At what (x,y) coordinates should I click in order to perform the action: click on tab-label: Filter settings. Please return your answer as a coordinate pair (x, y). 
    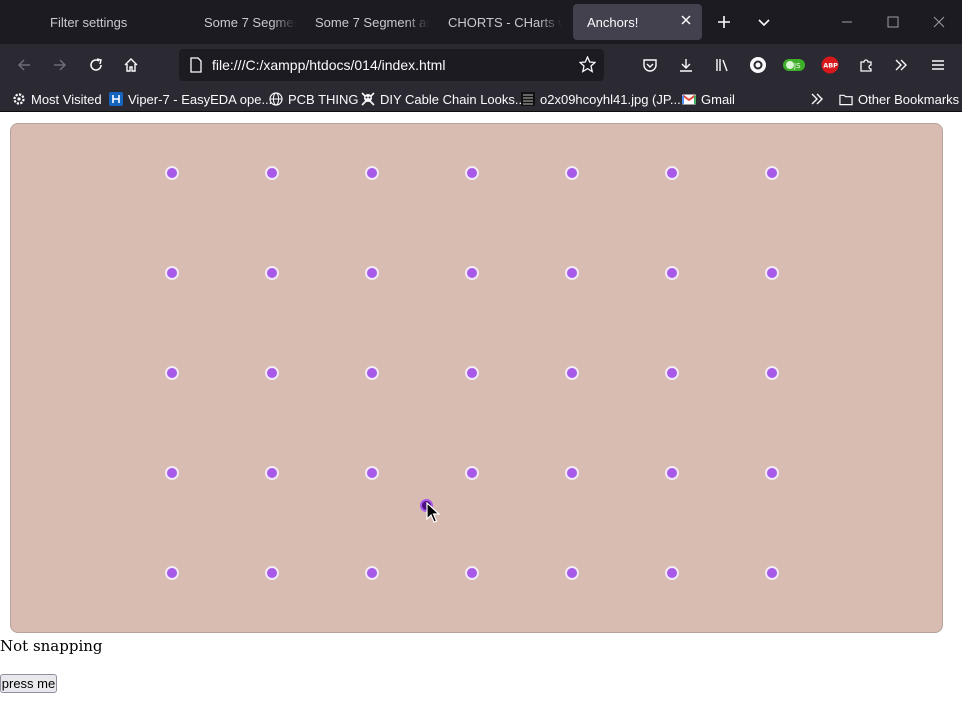
    Looking at the image, I should click on (89, 22).